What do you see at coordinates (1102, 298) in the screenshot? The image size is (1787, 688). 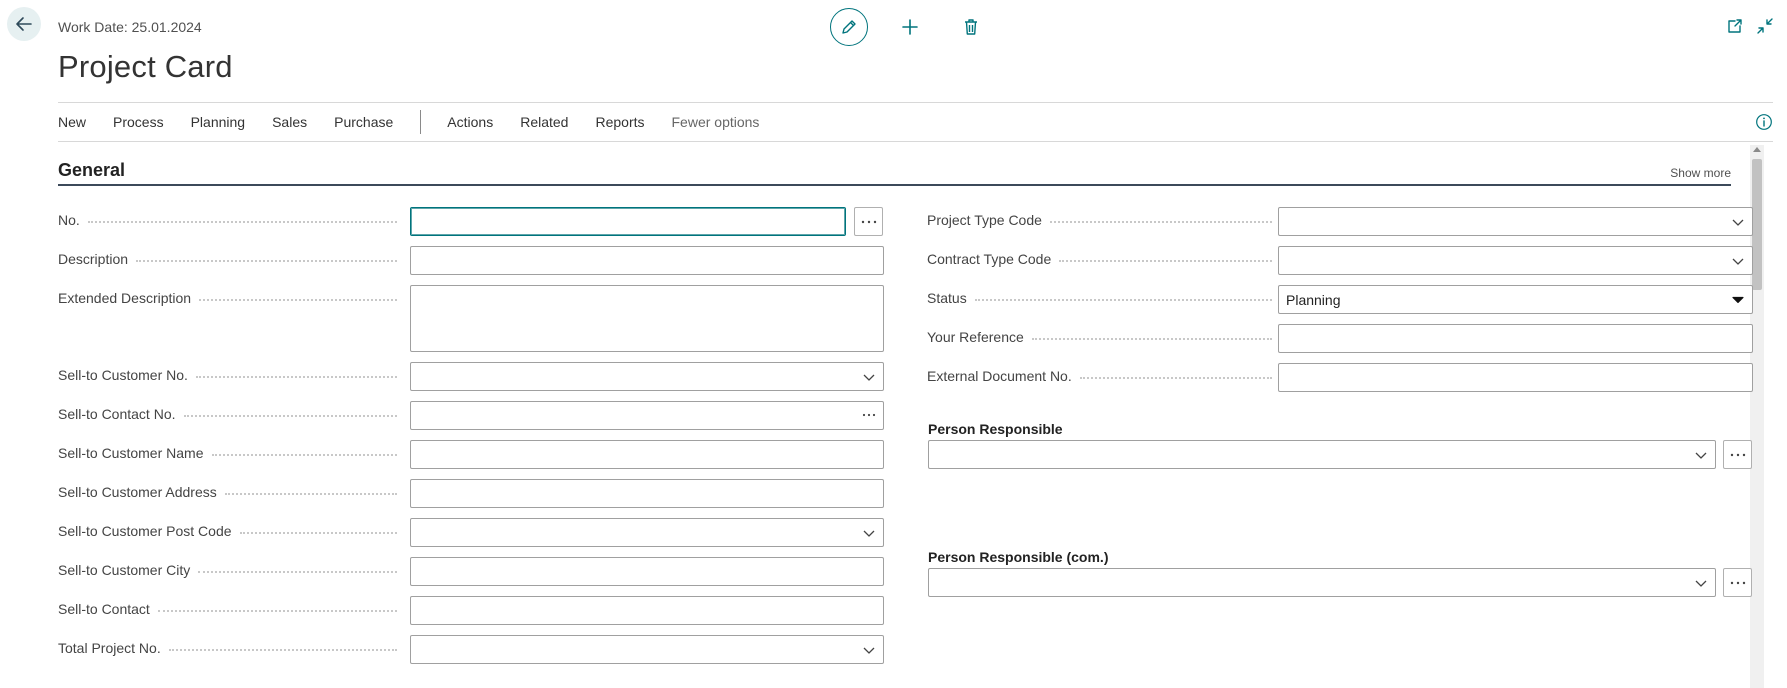 I see `label-status: Status` at bounding box center [1102, 298].